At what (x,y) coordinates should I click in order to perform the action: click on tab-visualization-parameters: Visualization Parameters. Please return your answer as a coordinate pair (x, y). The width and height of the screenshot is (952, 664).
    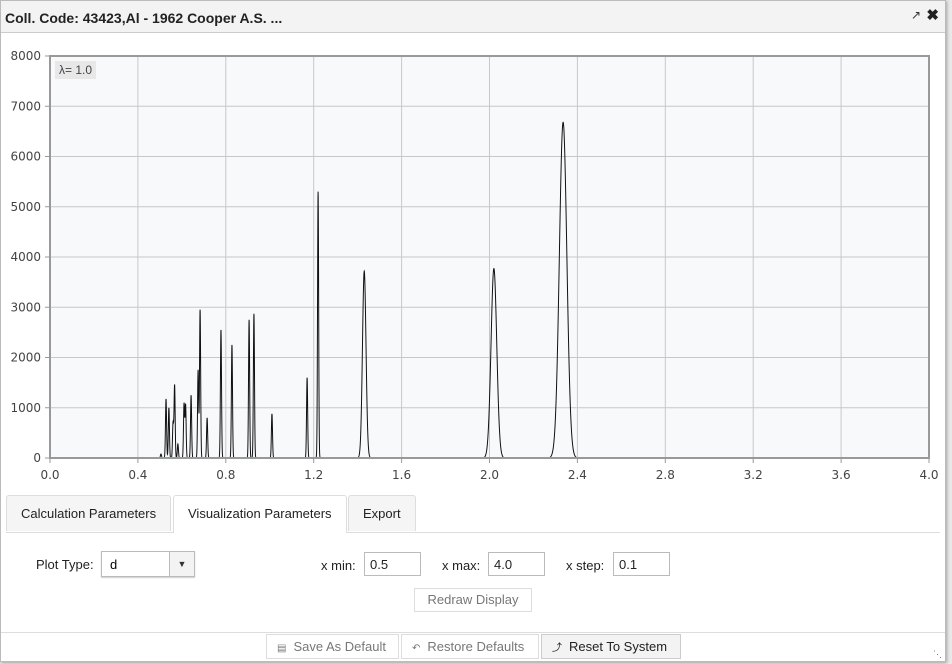
    Looking at the image, I should click on (260, 514).